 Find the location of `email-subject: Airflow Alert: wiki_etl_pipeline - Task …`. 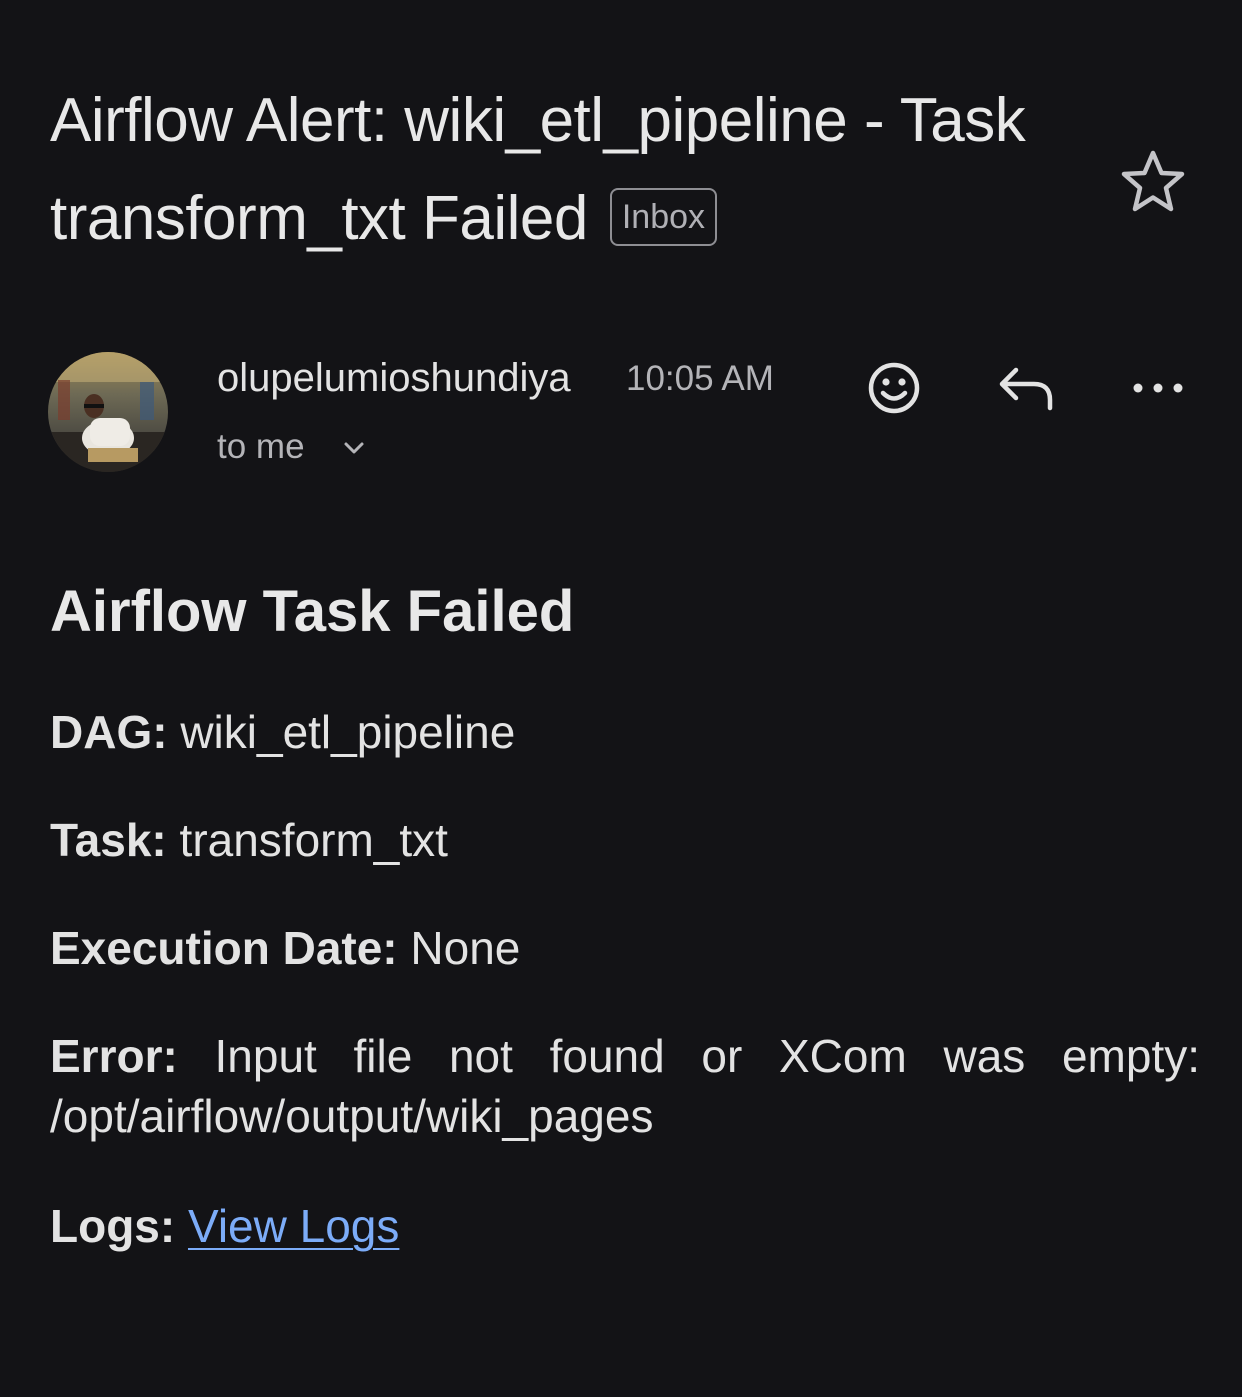

email-subject: Airflow Alert: wiki_etl_pipeline - Task … is located at coordinates (560, 170).